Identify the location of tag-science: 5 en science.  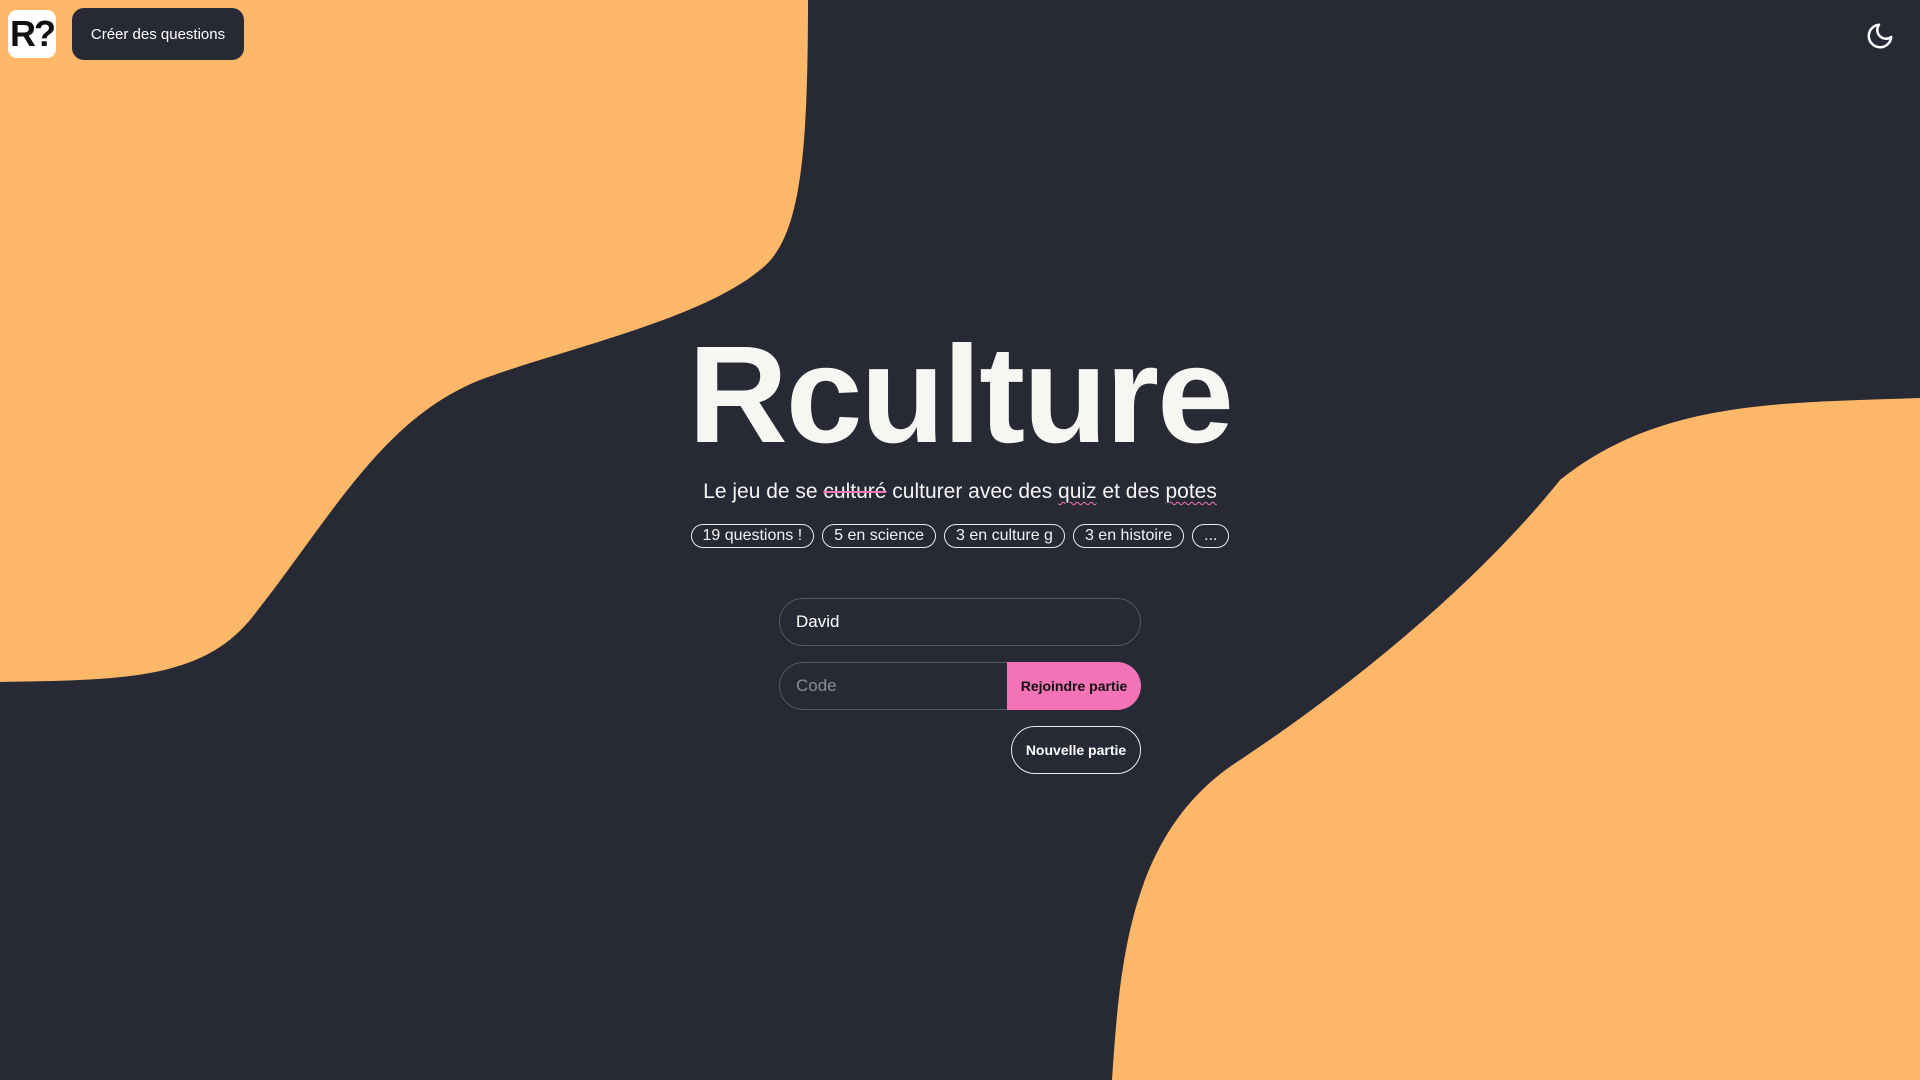
(879, 536).